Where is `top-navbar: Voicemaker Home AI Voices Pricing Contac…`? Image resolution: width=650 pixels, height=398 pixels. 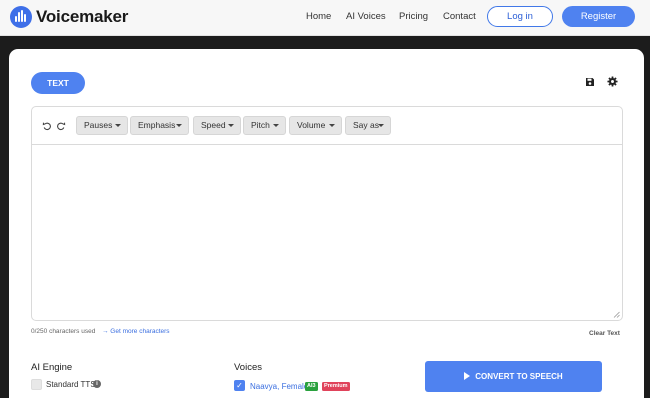 top-navbar: Voicemaker Home AI Voices Pricing Contac… is located at coordinates (325, 18).